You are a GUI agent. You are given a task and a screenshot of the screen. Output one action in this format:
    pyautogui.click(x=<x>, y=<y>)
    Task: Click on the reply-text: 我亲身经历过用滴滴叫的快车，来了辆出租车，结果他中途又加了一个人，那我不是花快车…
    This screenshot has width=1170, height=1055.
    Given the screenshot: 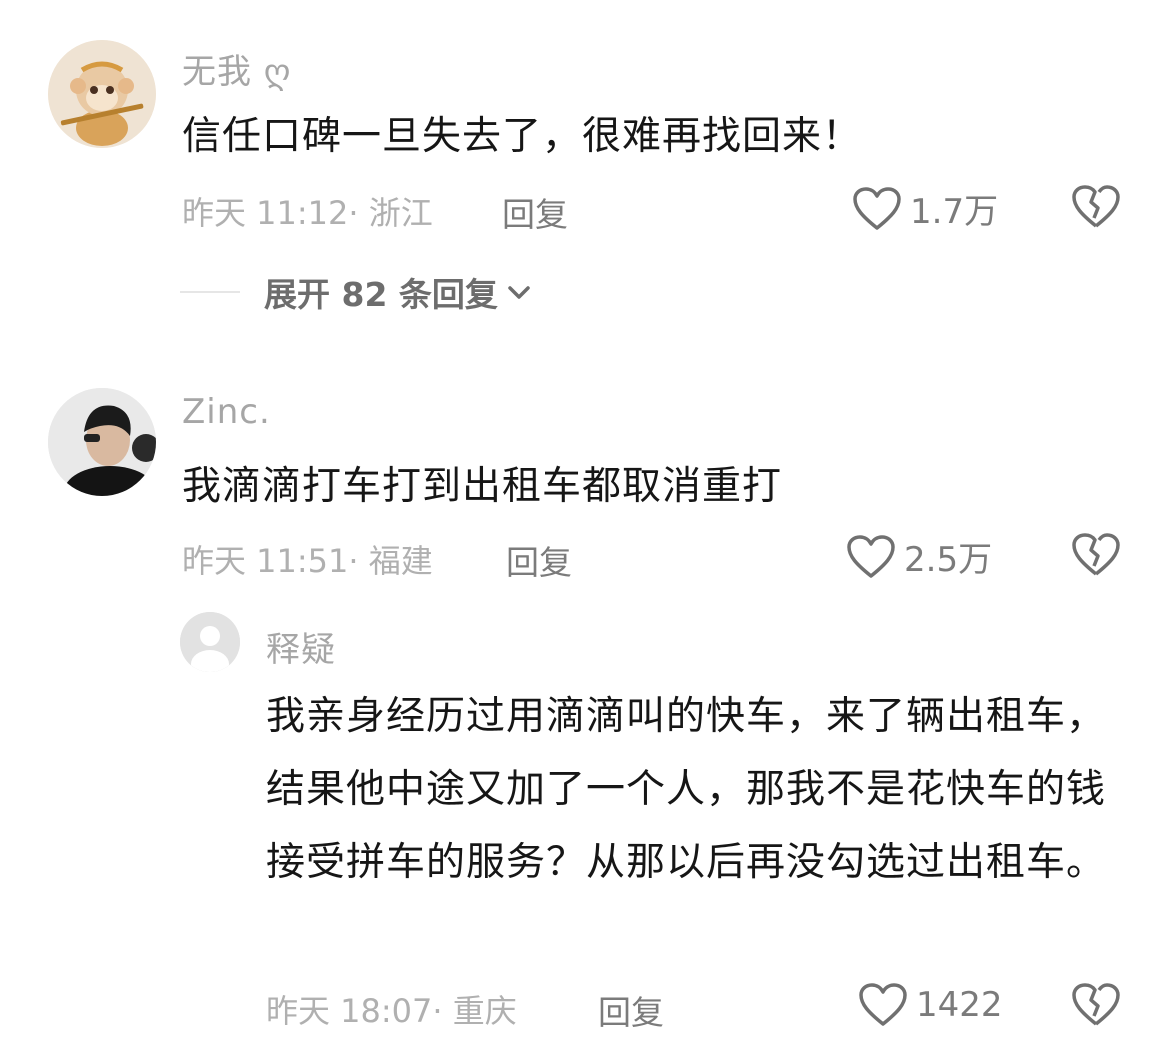 What is the action you would take?
    pyautogui.click(x=686, y=789)
    